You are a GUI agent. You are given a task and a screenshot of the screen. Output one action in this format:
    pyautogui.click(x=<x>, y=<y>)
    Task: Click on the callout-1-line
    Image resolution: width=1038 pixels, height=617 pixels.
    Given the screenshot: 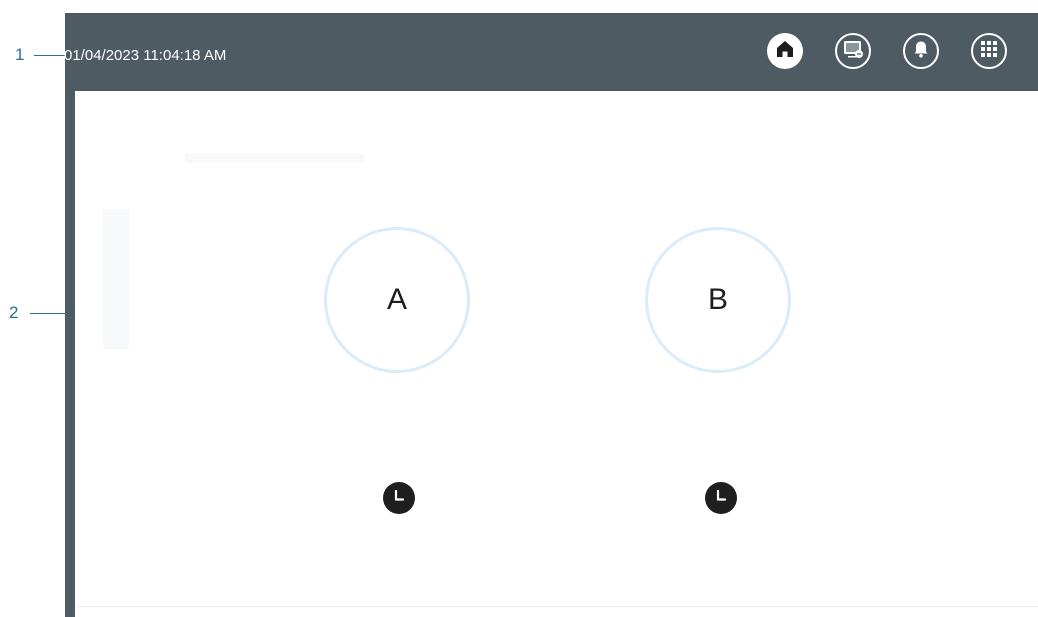 What is the action you would take?
    pyautogui.click(x=50, y=55)
    